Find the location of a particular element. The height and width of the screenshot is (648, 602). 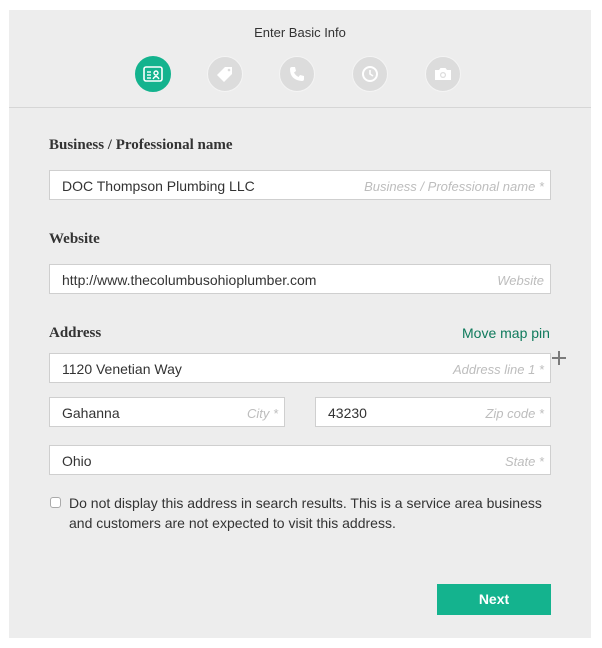

step-phone is located at coordinates (297, 74).